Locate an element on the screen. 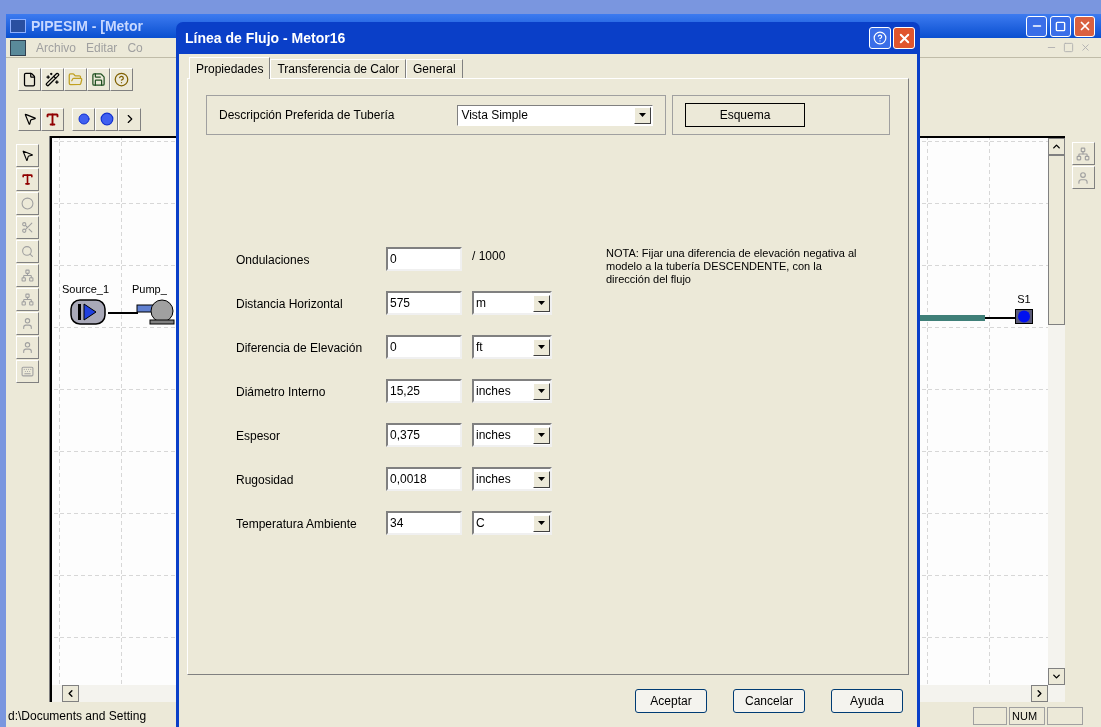 This screenshot has height=727, width=1101. source-node-icon is located at coordinates (88, 312).